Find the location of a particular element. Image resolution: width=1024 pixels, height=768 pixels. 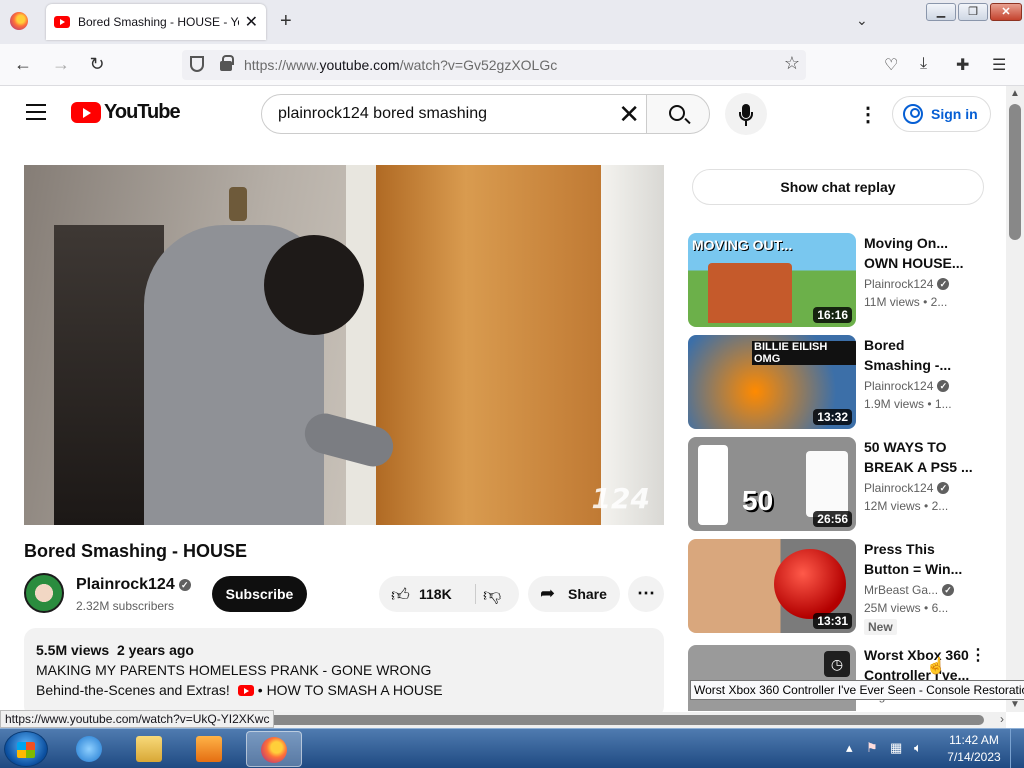

share-button: ➦ Share is located at coordinates (574, 594).